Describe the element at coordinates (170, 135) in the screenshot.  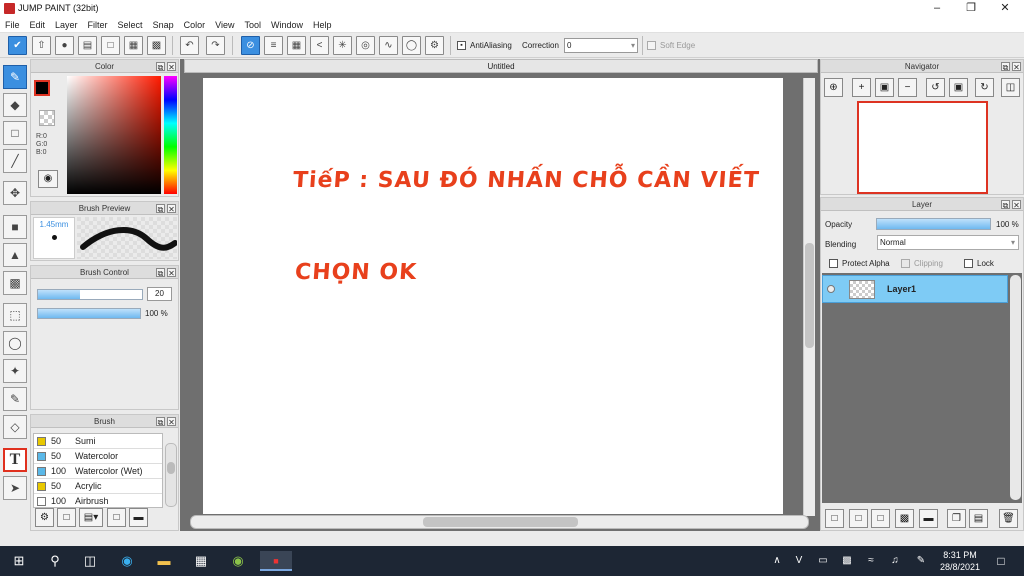
I see `hue-slider` at that location.